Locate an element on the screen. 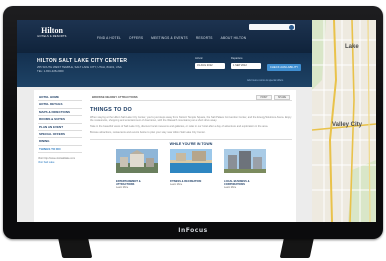 The height and width of the screenshot is (261, 386). search-input is located at coordinates (272, 27).